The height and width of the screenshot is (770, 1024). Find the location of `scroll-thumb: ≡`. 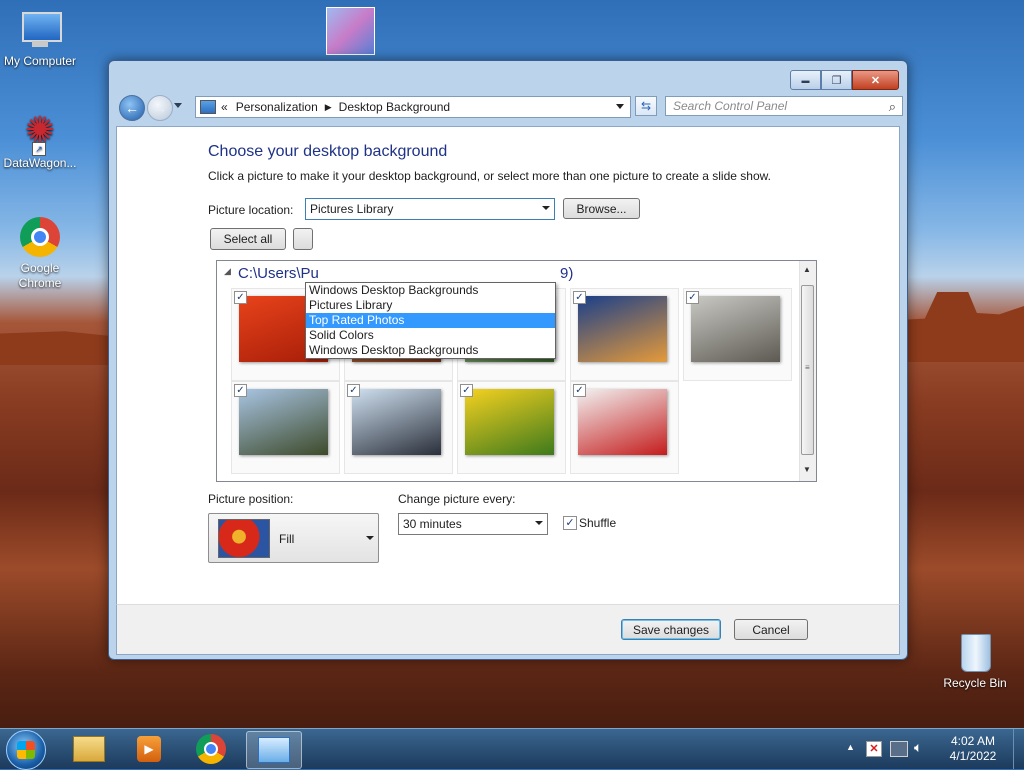

scroll-thumb: ≡ is located at coordinates (807, 370).